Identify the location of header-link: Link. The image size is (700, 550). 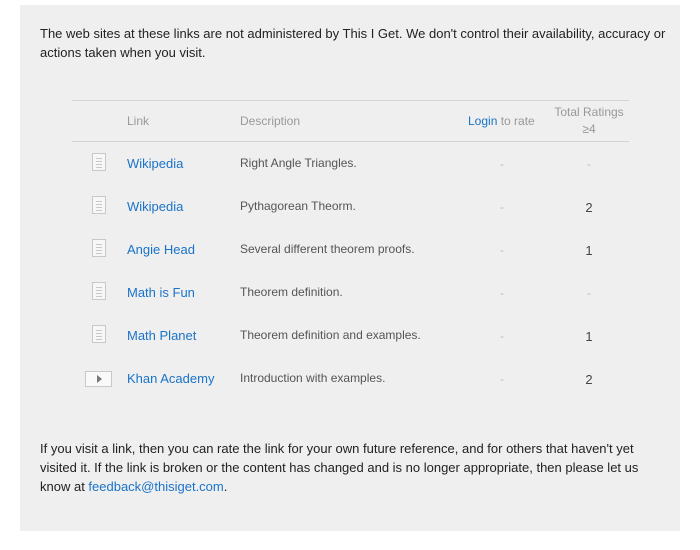
(138, 121).